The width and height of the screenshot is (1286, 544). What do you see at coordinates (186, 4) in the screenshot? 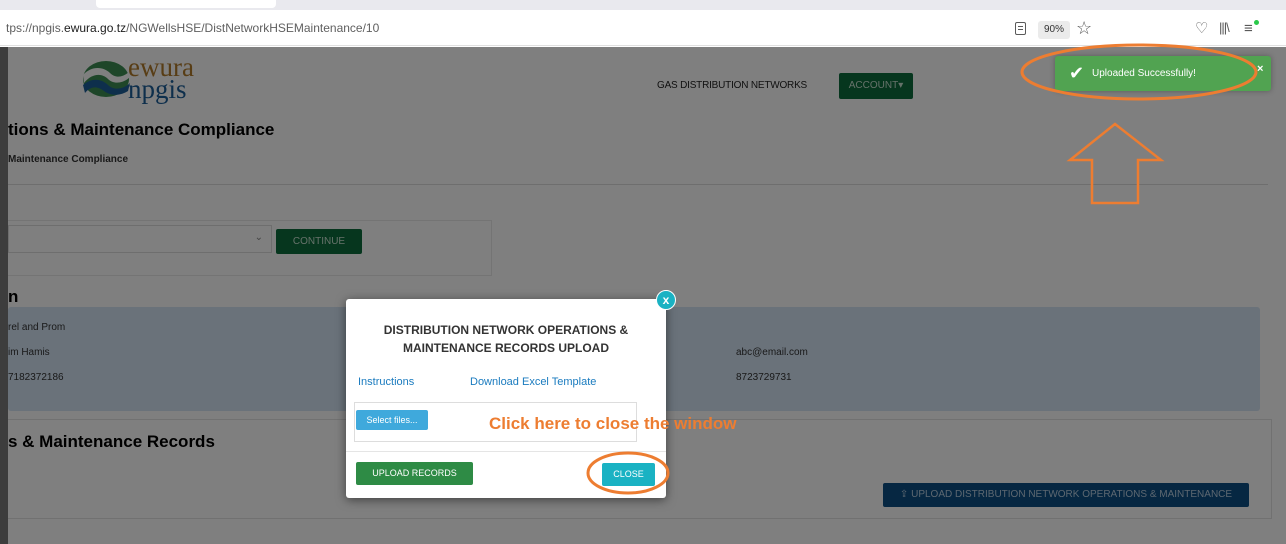
I see `browser-tab` at bounding box center [186, 4].